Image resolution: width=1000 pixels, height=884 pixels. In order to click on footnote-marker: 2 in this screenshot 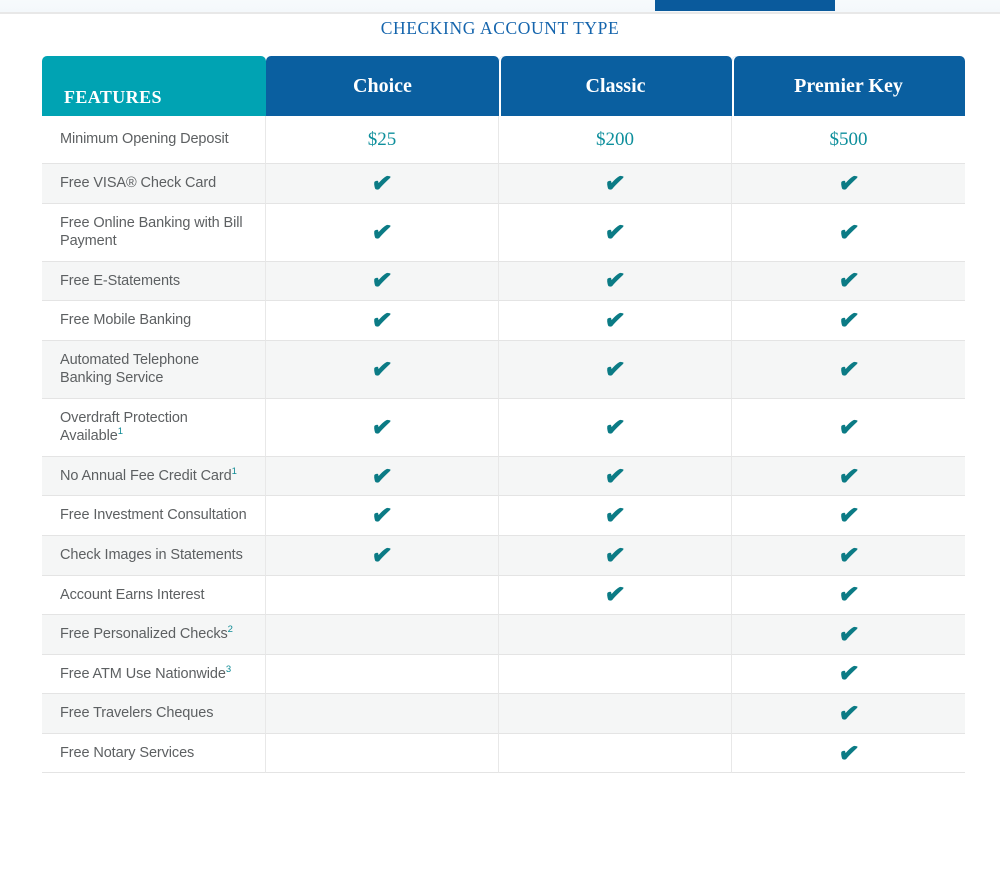, I will do `click(230, 630)`.